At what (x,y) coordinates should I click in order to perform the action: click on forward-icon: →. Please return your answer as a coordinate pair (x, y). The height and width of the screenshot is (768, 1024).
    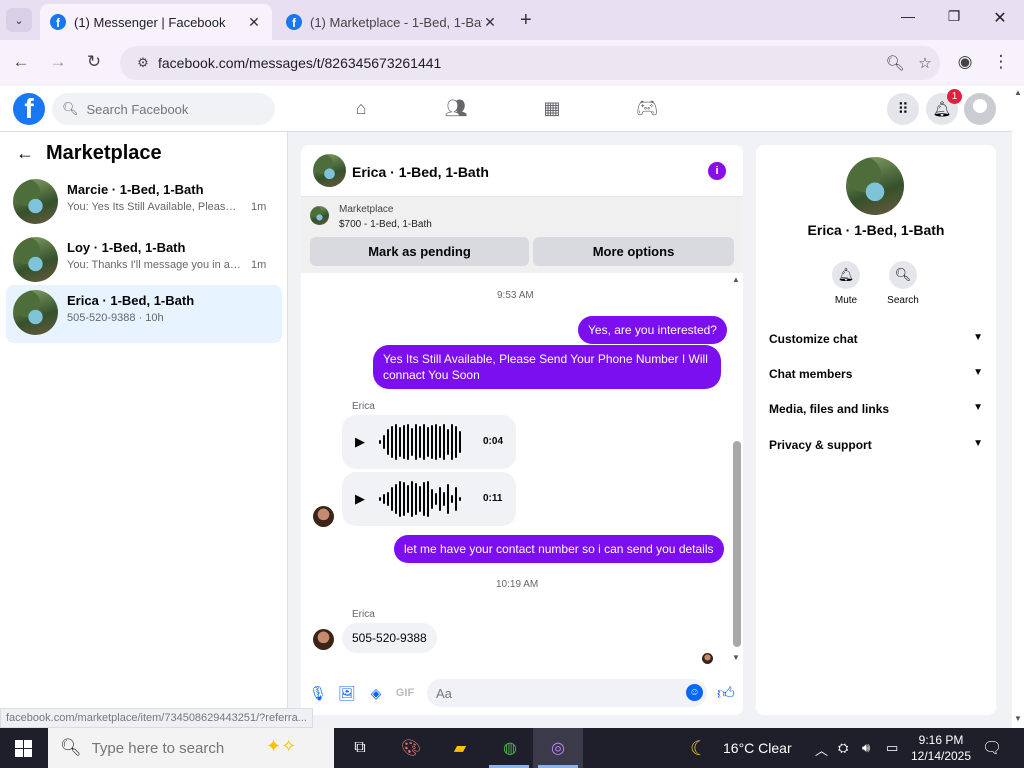
    Looking at the image, I should click on (58, 62).